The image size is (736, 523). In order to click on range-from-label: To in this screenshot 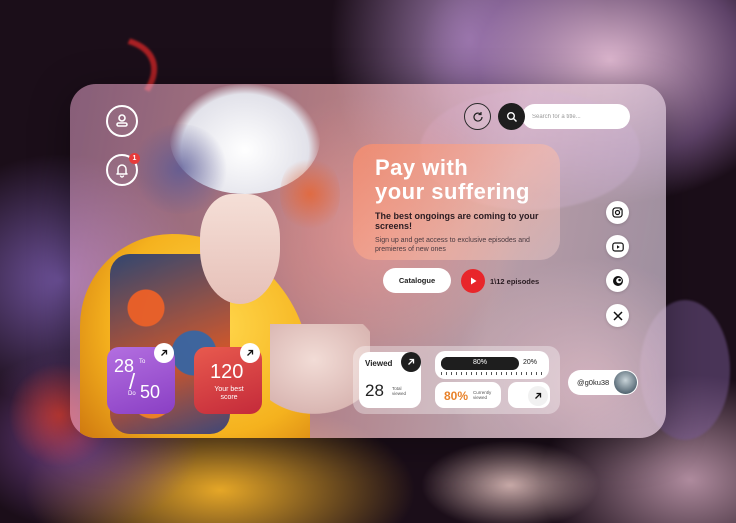, I will do `click(142, 362)`.